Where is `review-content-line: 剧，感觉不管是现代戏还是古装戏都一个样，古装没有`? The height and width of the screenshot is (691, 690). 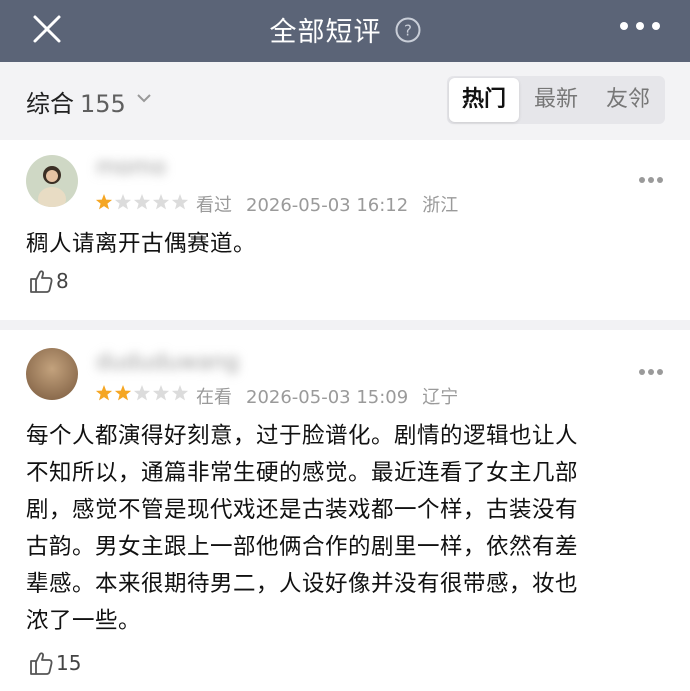 review-content-line: 剧，感觉不管是现代戏还是古装戏都一个样，古装没有 is located at coordinates (302, 510).